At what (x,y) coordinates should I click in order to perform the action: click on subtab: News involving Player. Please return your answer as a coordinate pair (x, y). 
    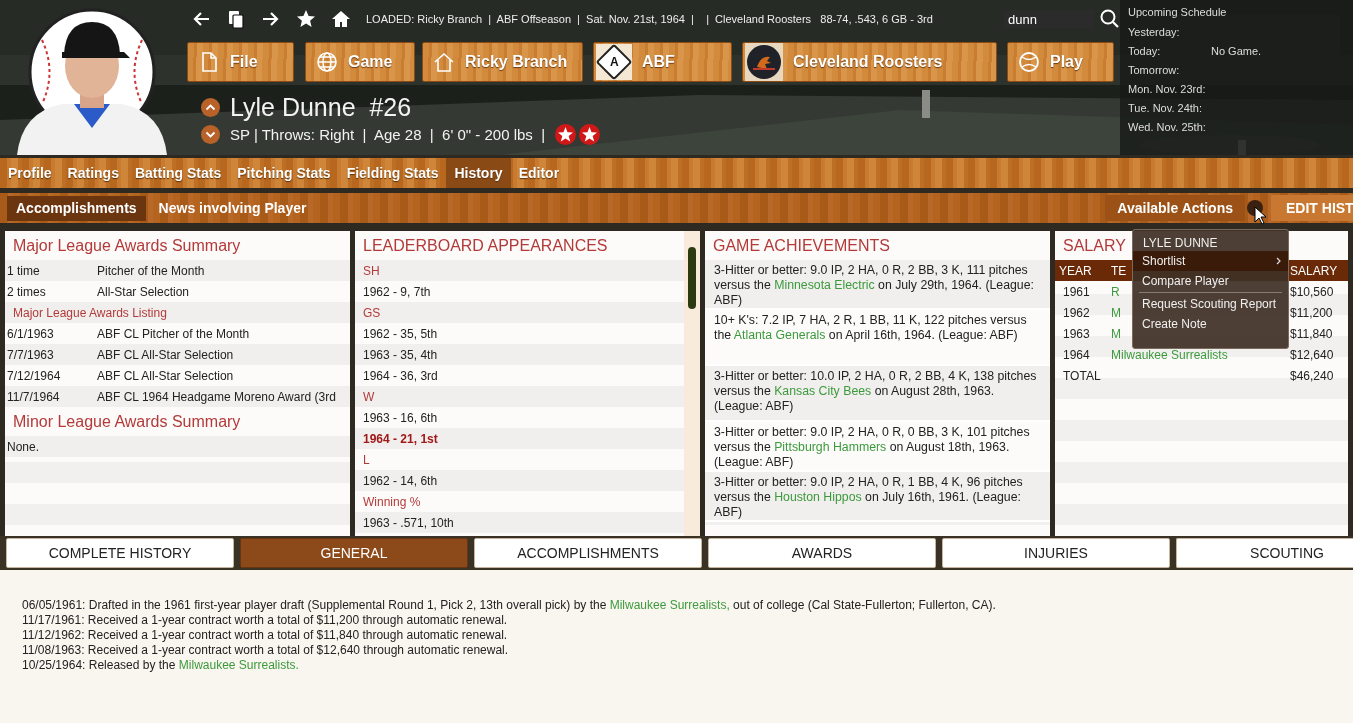
    Looking at the image, I should click on (232, 208).